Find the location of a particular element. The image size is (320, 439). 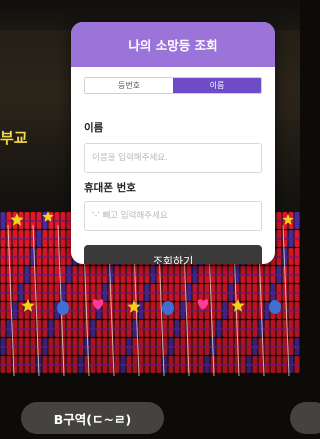

modal-title: 나의 소망등 조회 is located at coordinates (173, 45).